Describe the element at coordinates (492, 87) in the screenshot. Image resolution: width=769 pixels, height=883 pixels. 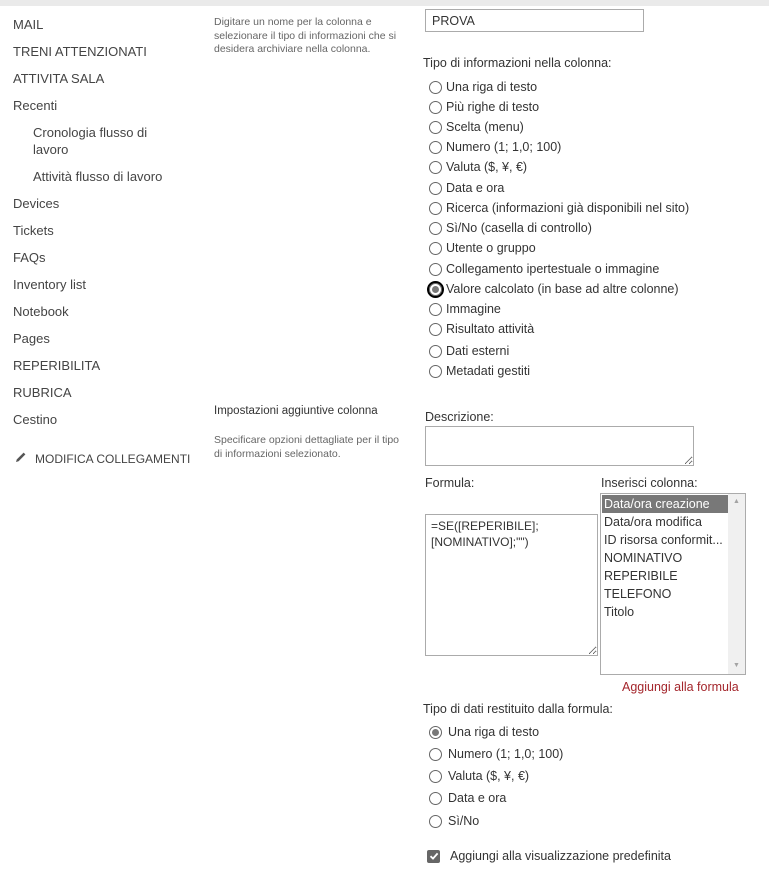
I see `column-type-option-label: Una riga di testo` at that location.